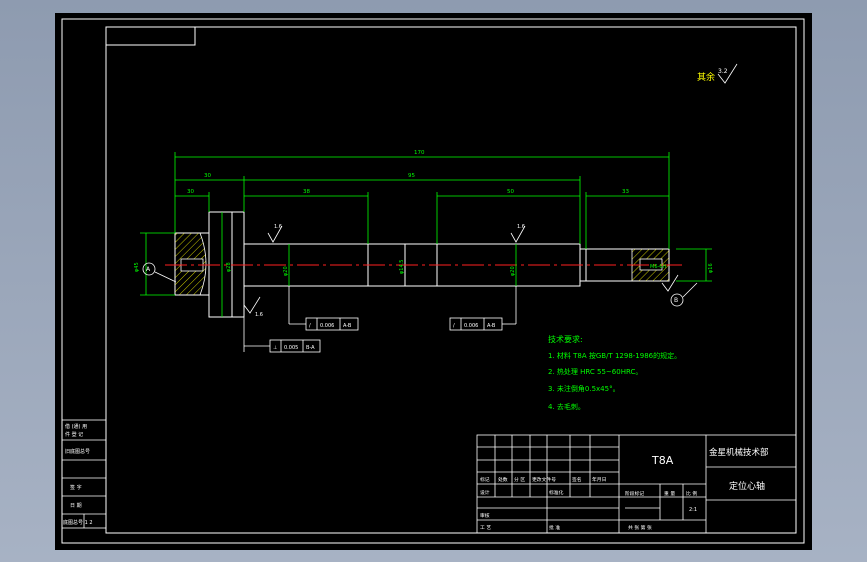 The image size is (867, 562). Describe the element at coordinates (278, 227) in the screenshot. I see `roughness-journal-1: 1.6` at that location.